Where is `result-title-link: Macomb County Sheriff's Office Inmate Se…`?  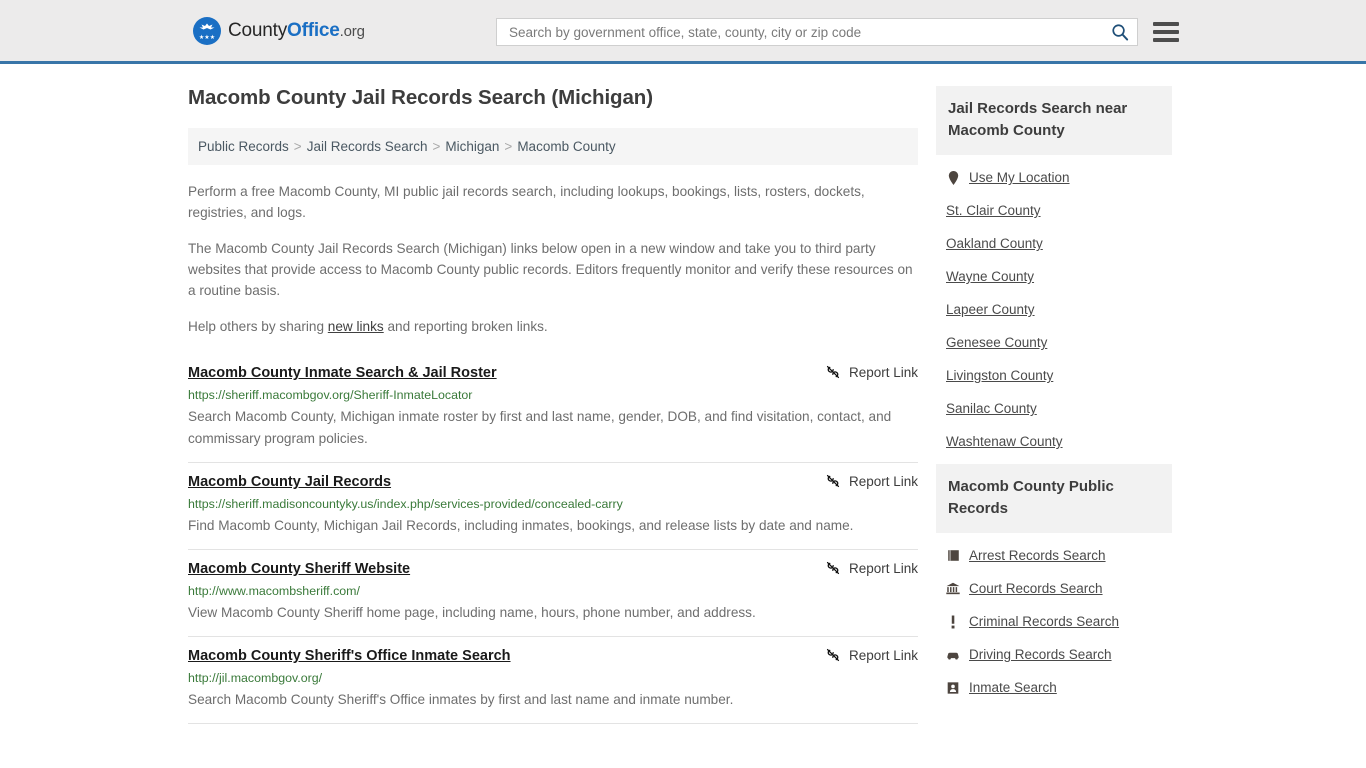
result-title-link: Macomb County Sheriff's Office Inmate Se… is located at coordinates (349, 656).